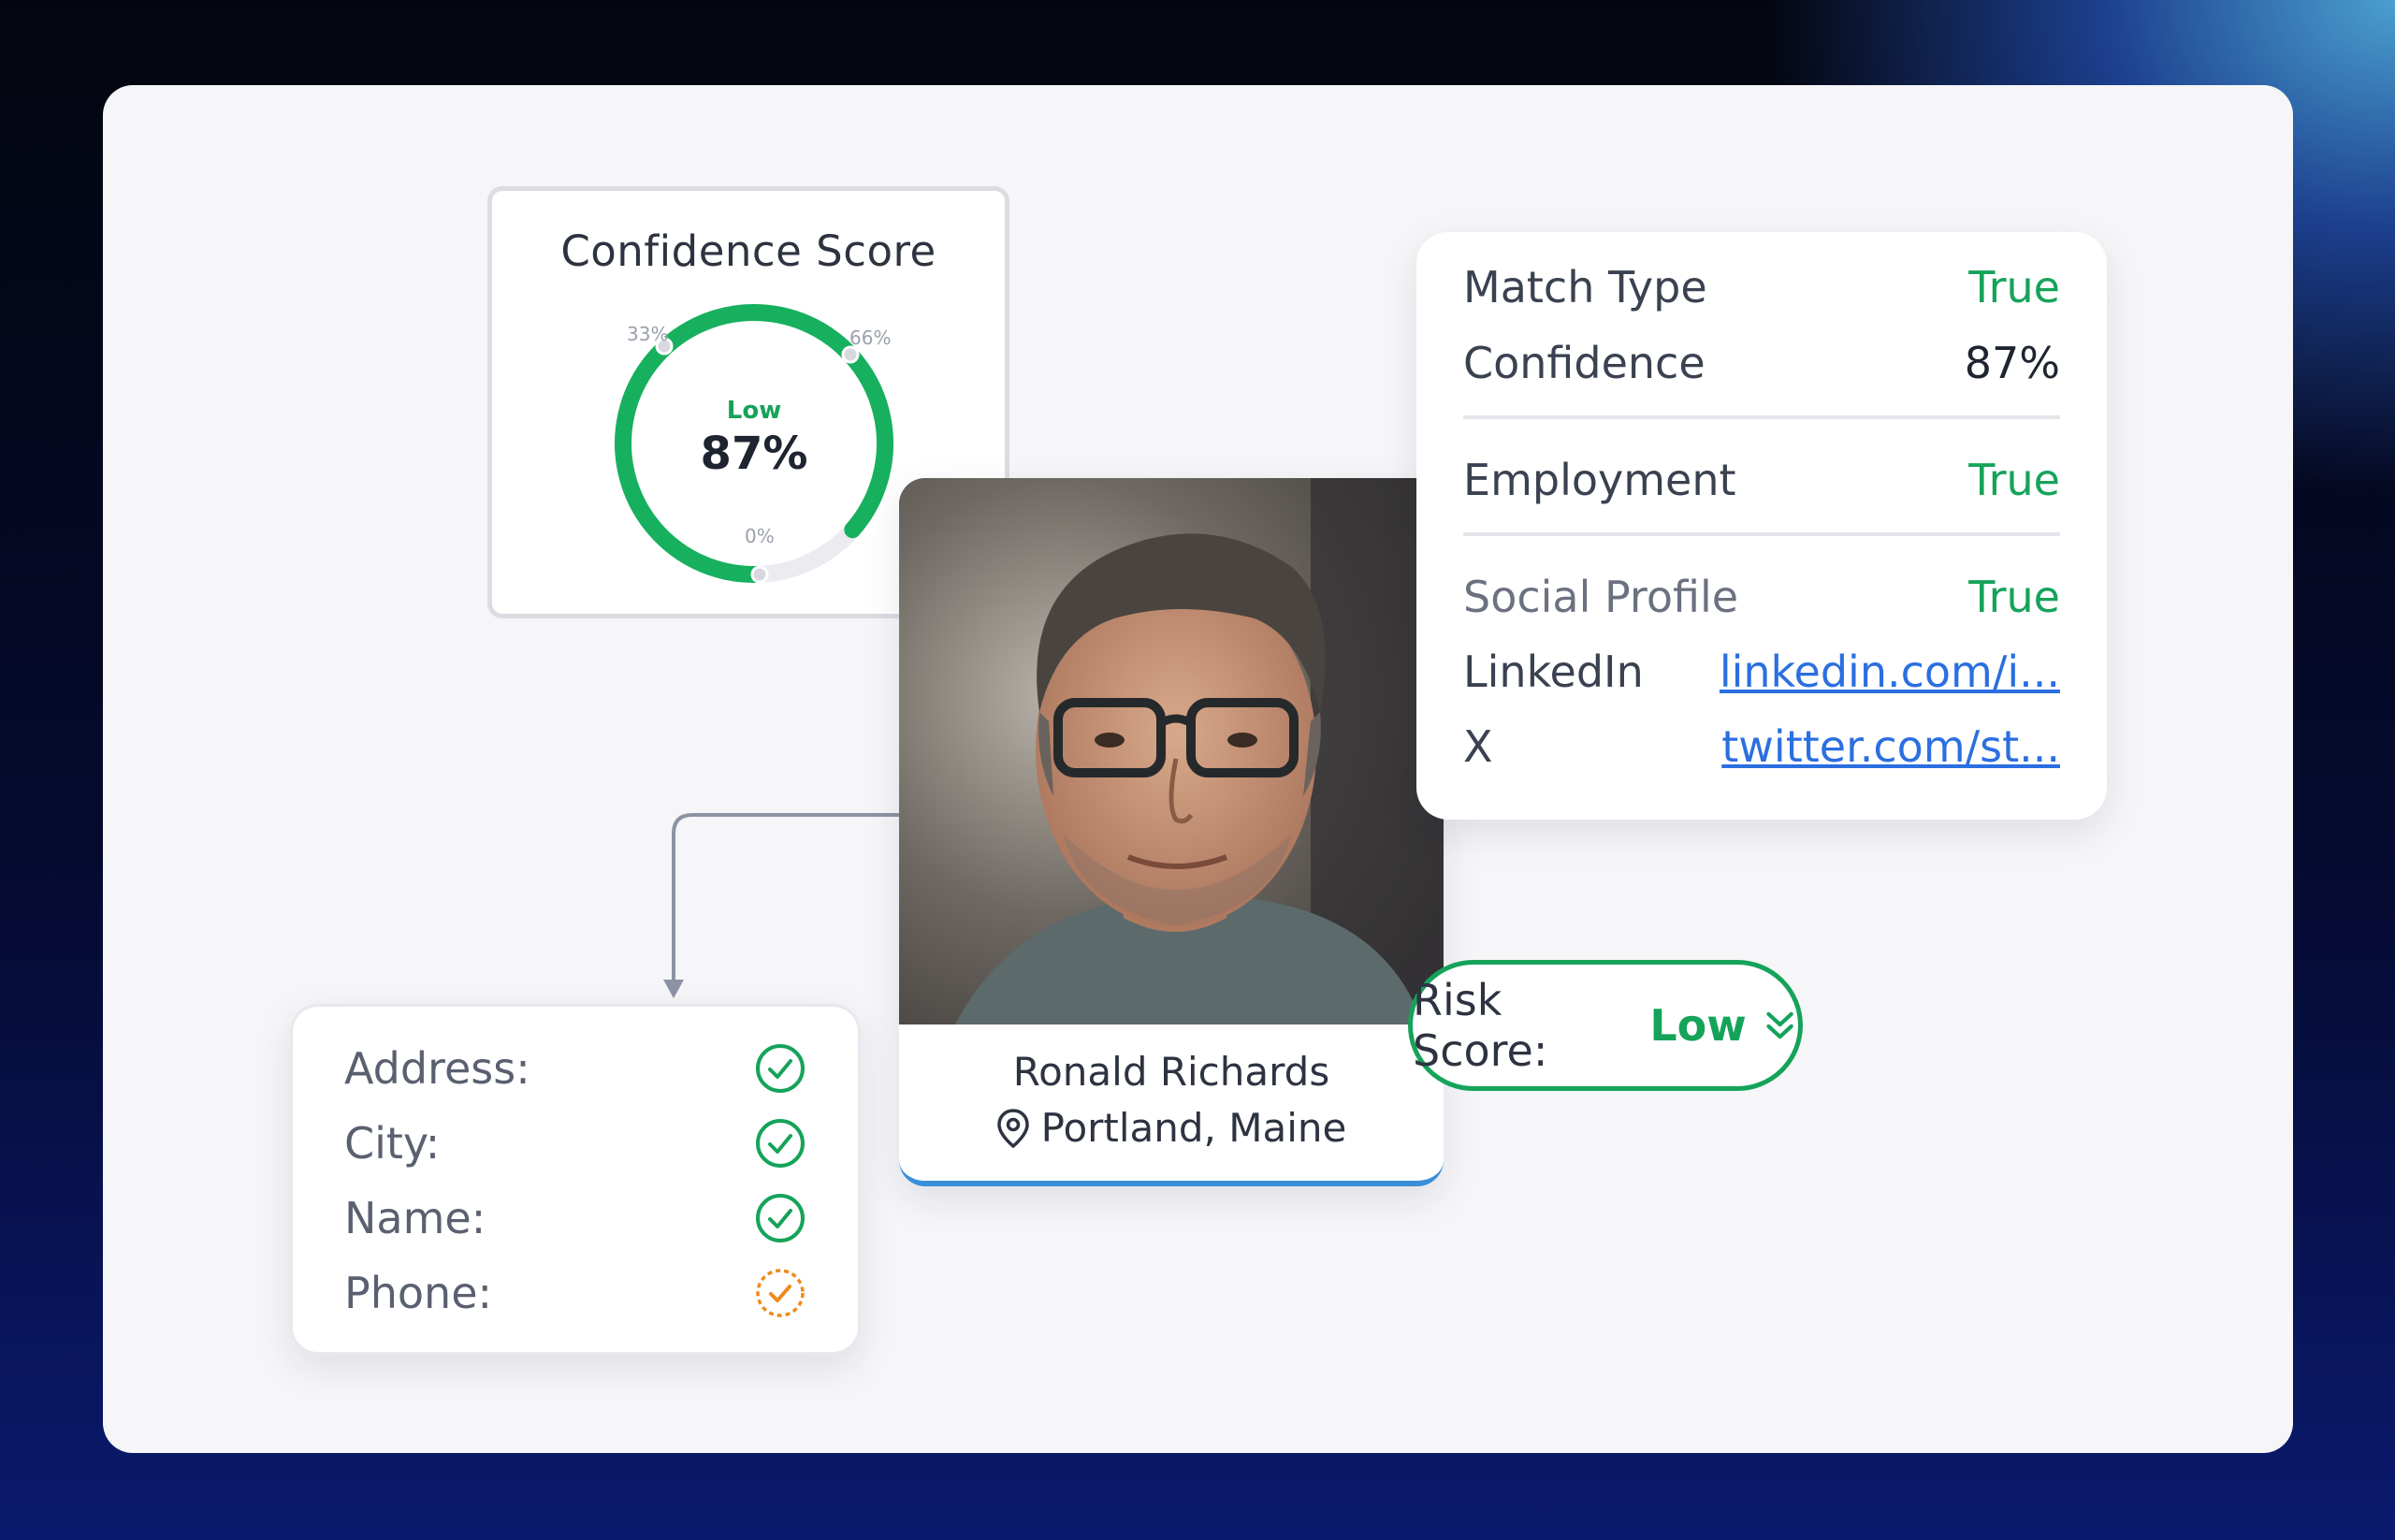 This screenshot has width=2395, height=1540. I want to click on verification-checklist-card: Address: City: Name: Phone:, so click(575, 1180).